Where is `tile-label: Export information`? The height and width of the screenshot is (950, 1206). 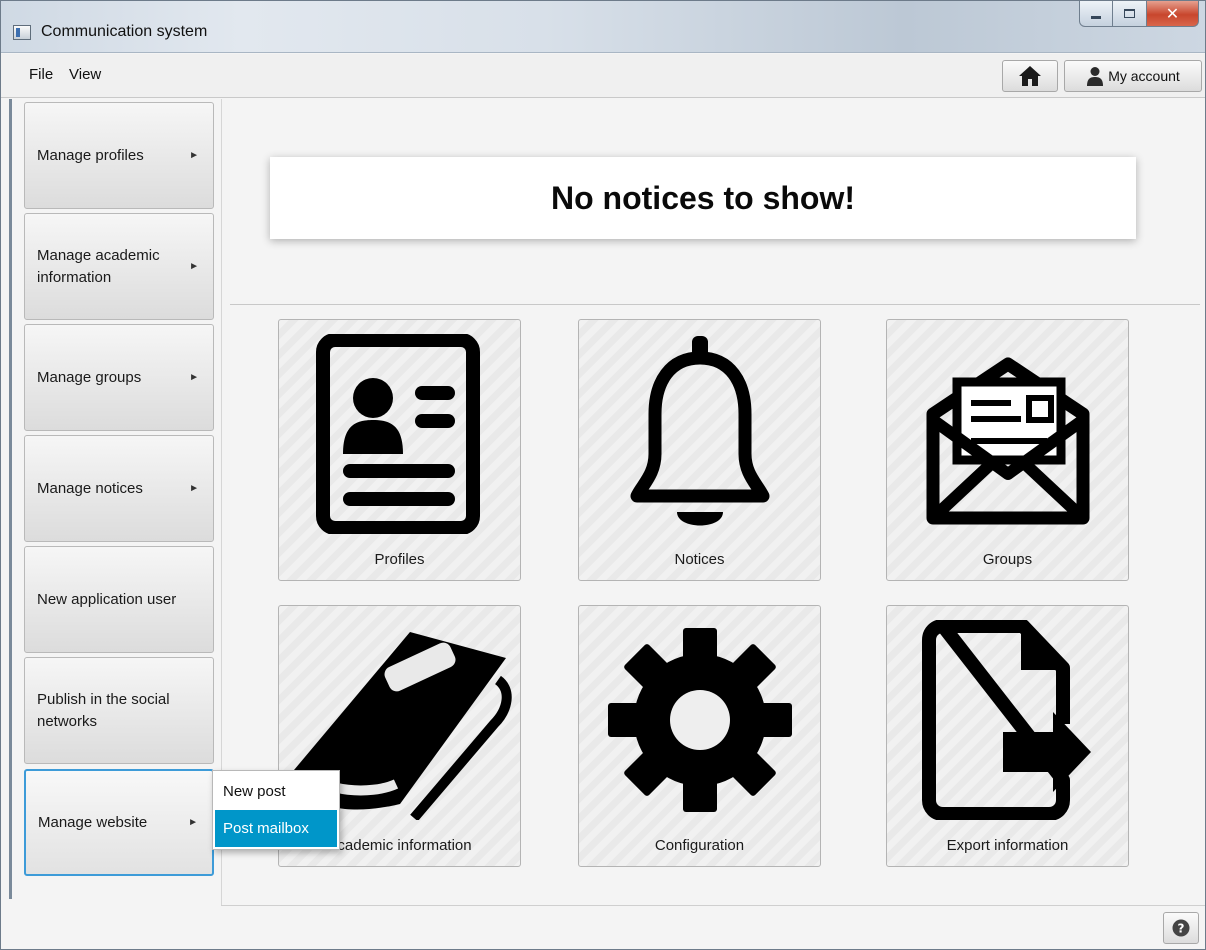 tile-label: Export information is located at coordinates (1007, 845).